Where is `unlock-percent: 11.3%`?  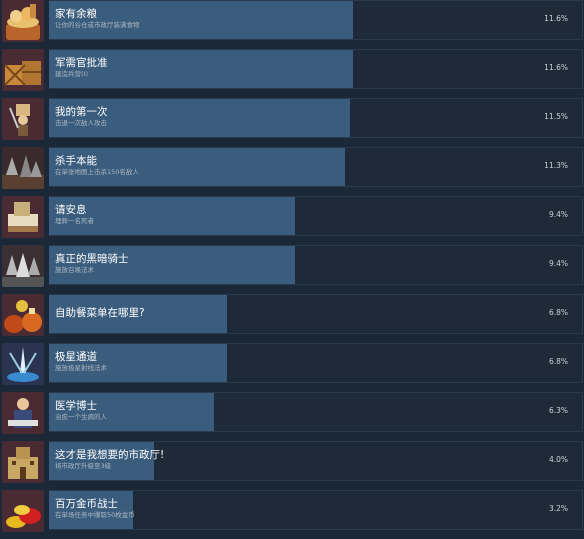
unlock-percent: 11.3% is located at coordinates (556, 165).